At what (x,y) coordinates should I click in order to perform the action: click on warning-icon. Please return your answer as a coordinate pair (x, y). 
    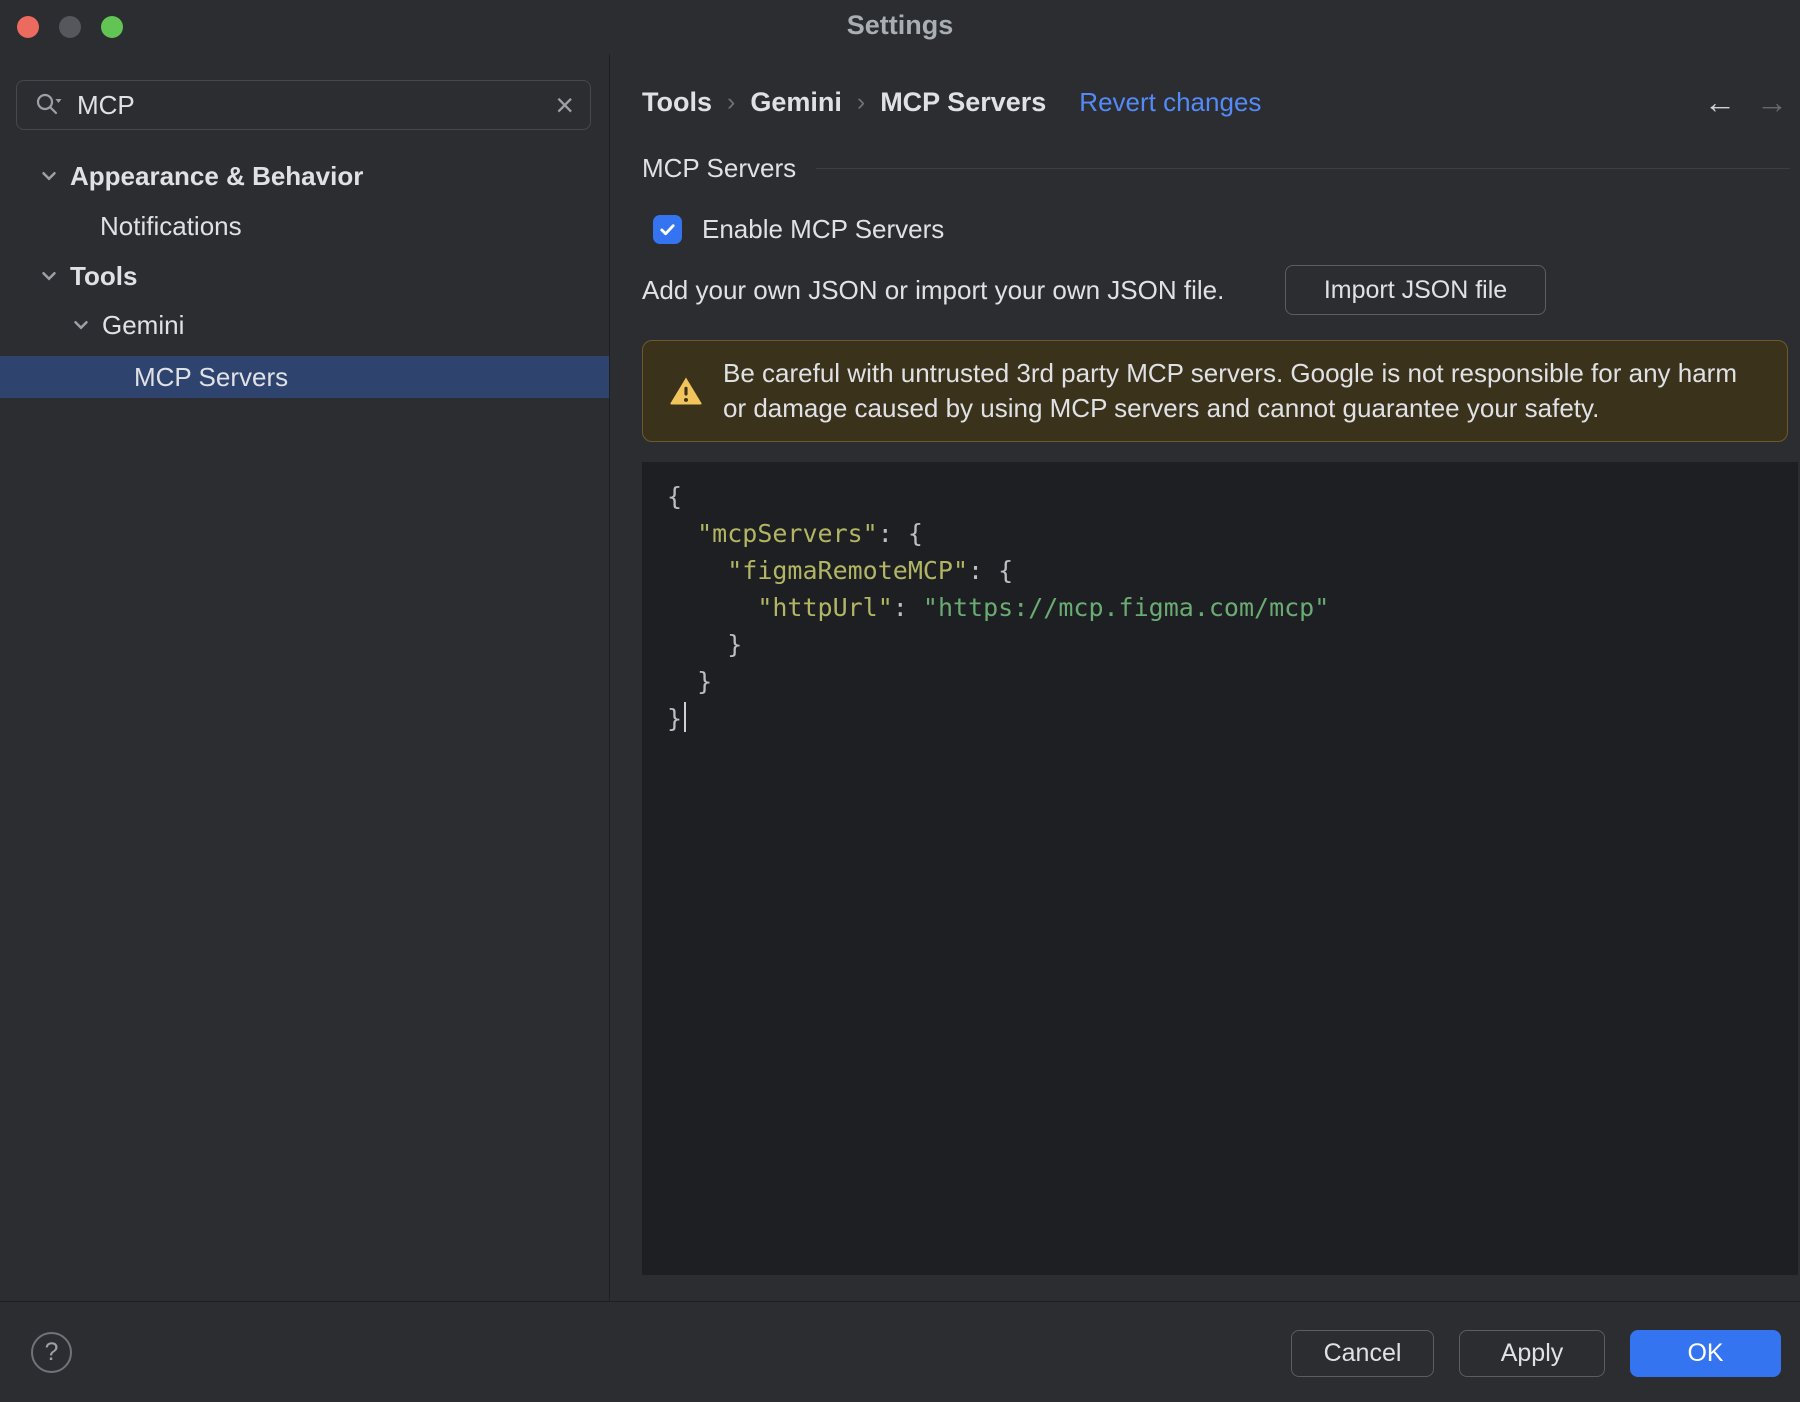
    Looking at the image, I should click on (686, 391).